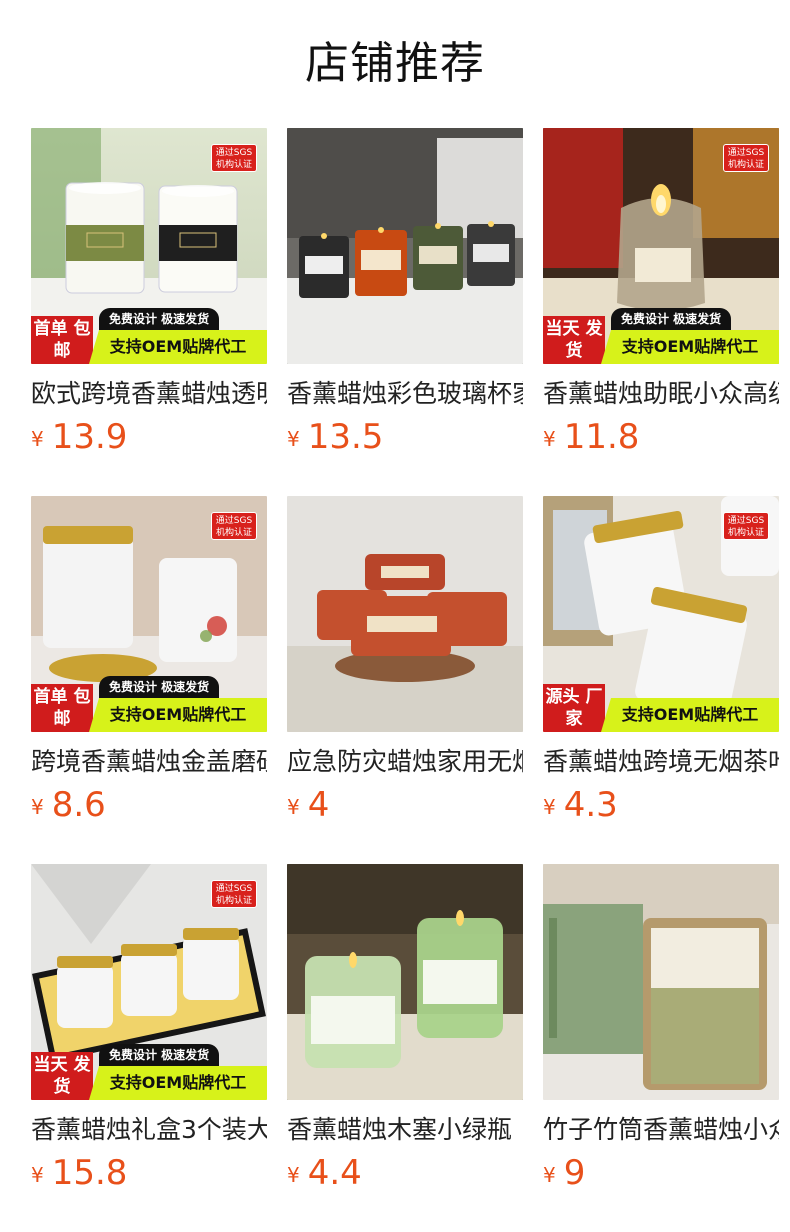 The image size is (790, 1232). I want to click on product-price: ¥13.9, so click(79, 437).